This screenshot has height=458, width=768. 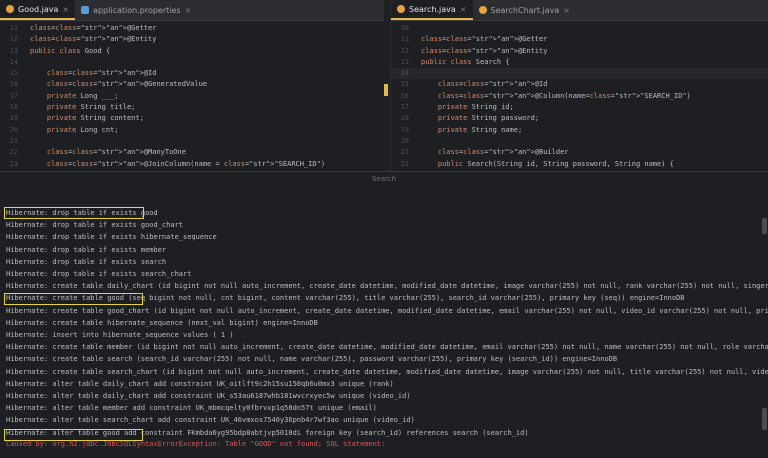 What do you see at coordinates (13, 107) in the screenshot?
I see `line-number: 18` at bounding box center [13, 107].